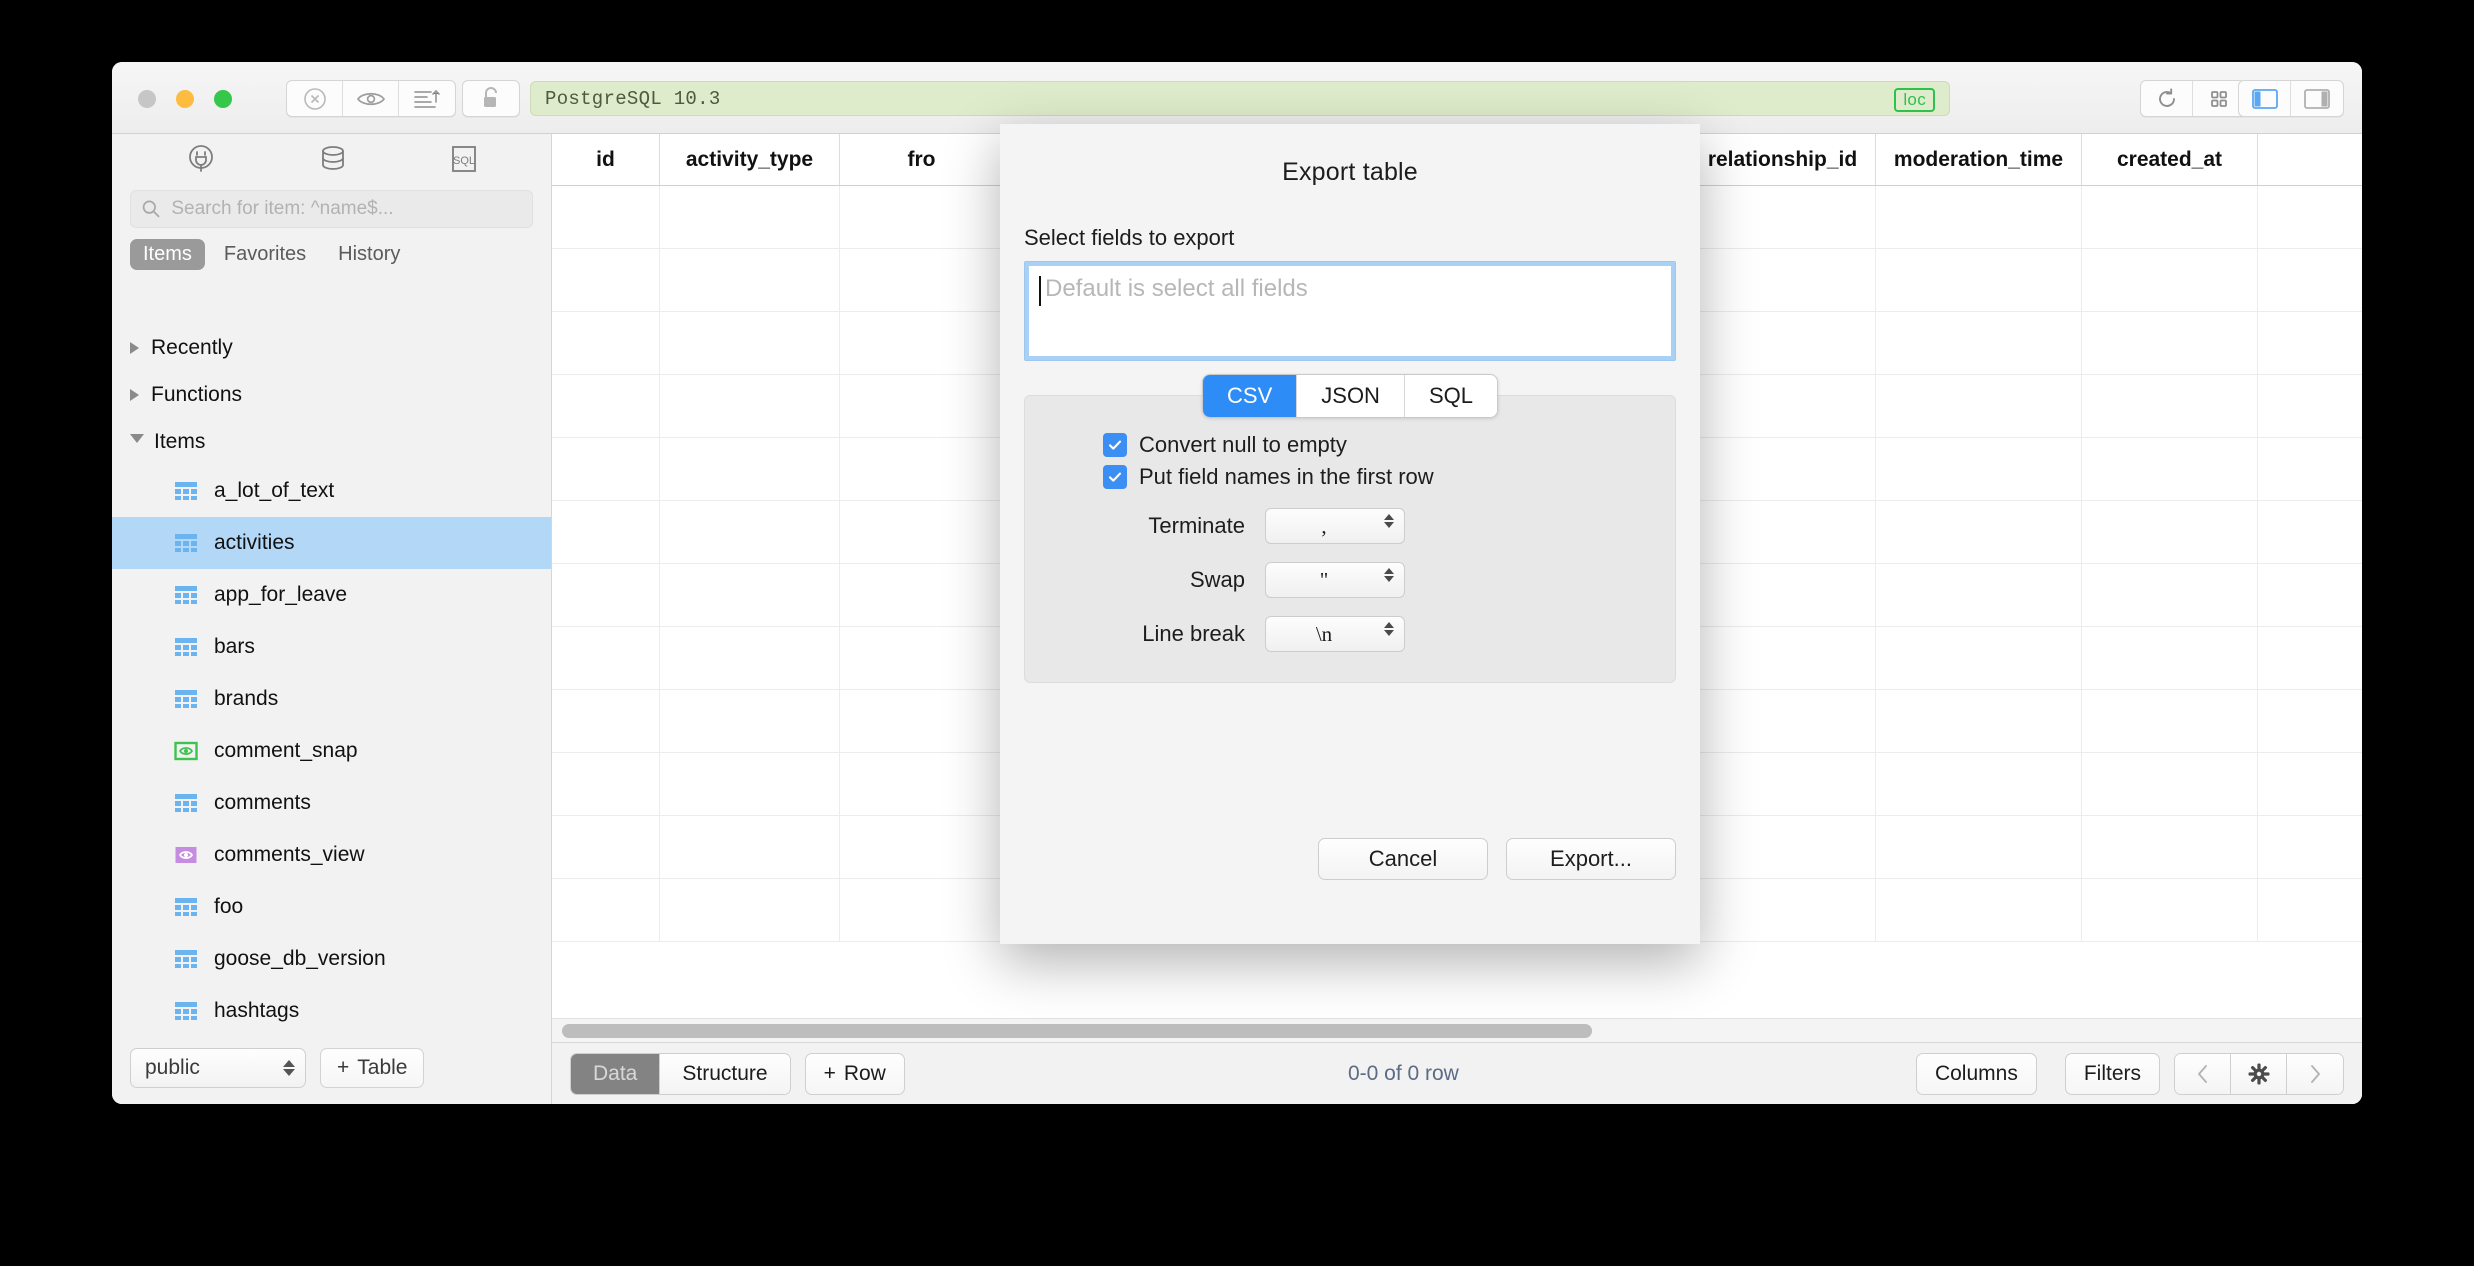  Describe the element at coordinates (371, 98) in the screenshot. I see `preview-button` at that location.